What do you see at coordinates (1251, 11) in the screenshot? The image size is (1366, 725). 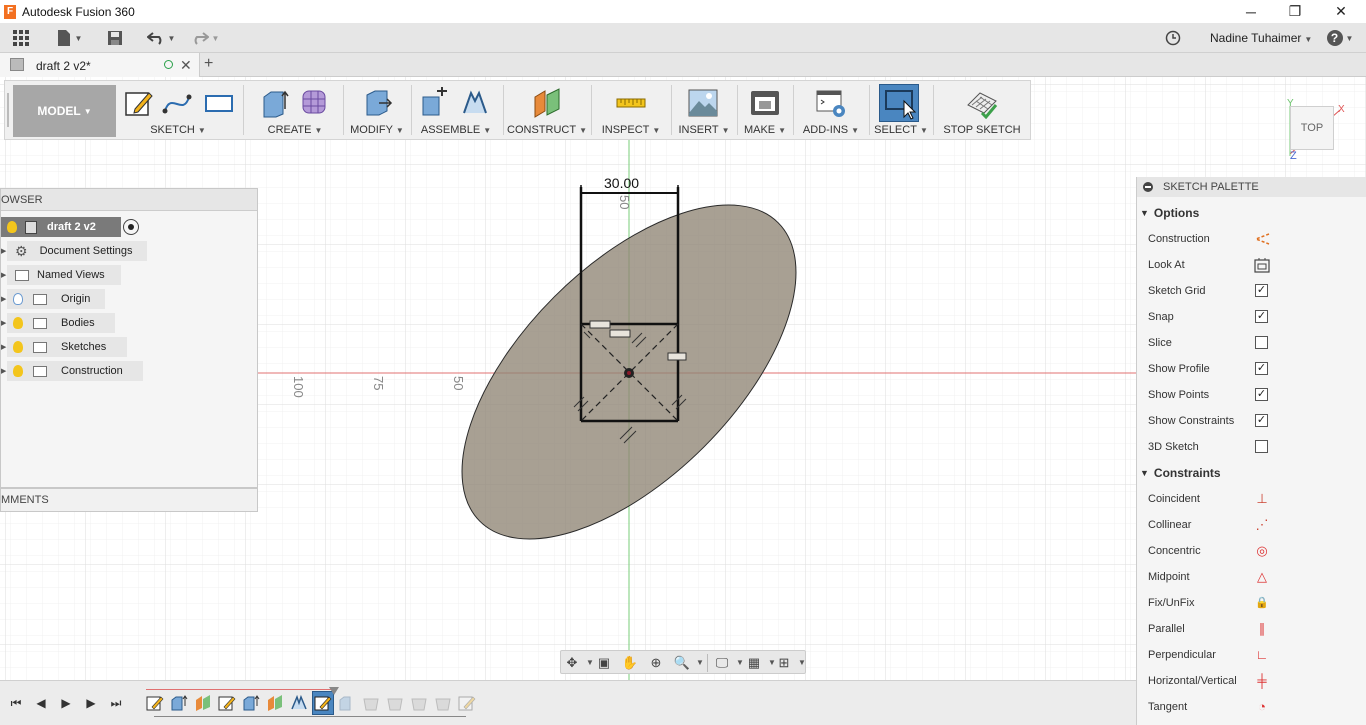 I see `minimize-button: ─` at bounding box center [1251, 11].